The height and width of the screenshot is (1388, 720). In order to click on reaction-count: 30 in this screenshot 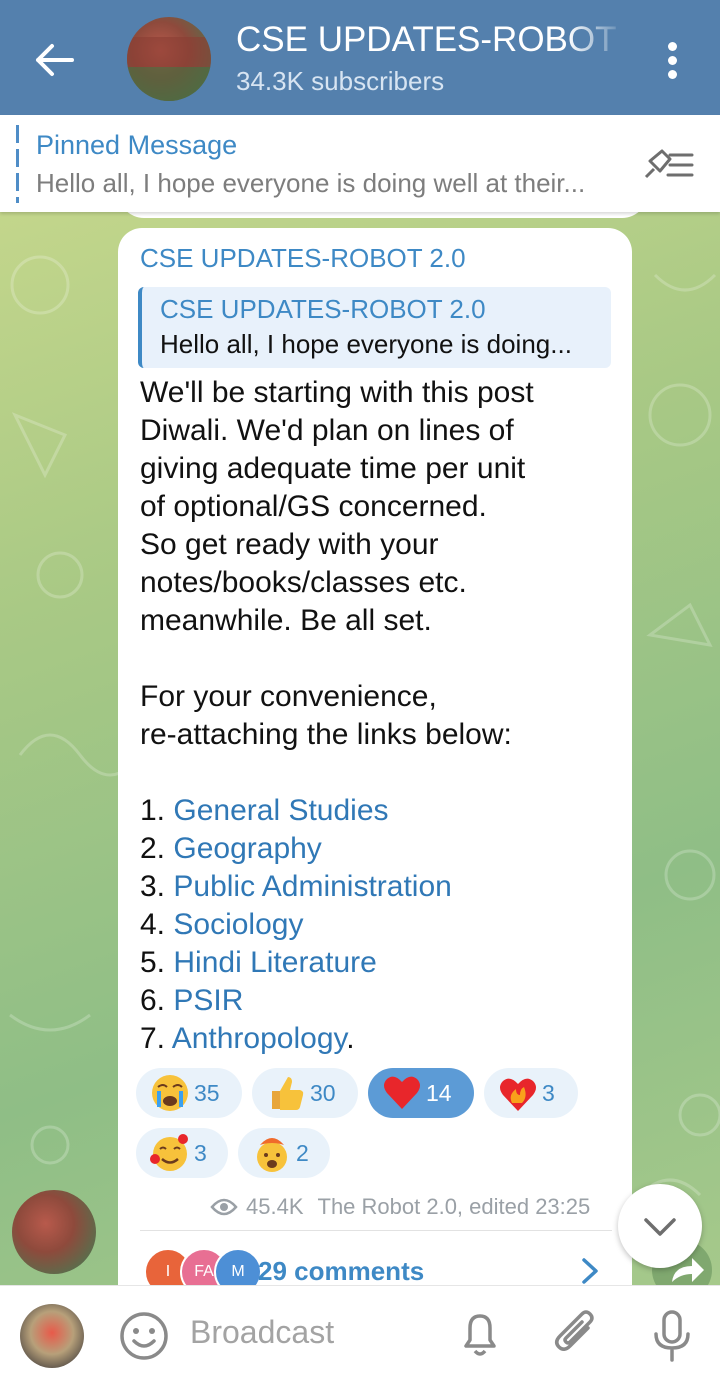, I will do `click(323, 1092)`.